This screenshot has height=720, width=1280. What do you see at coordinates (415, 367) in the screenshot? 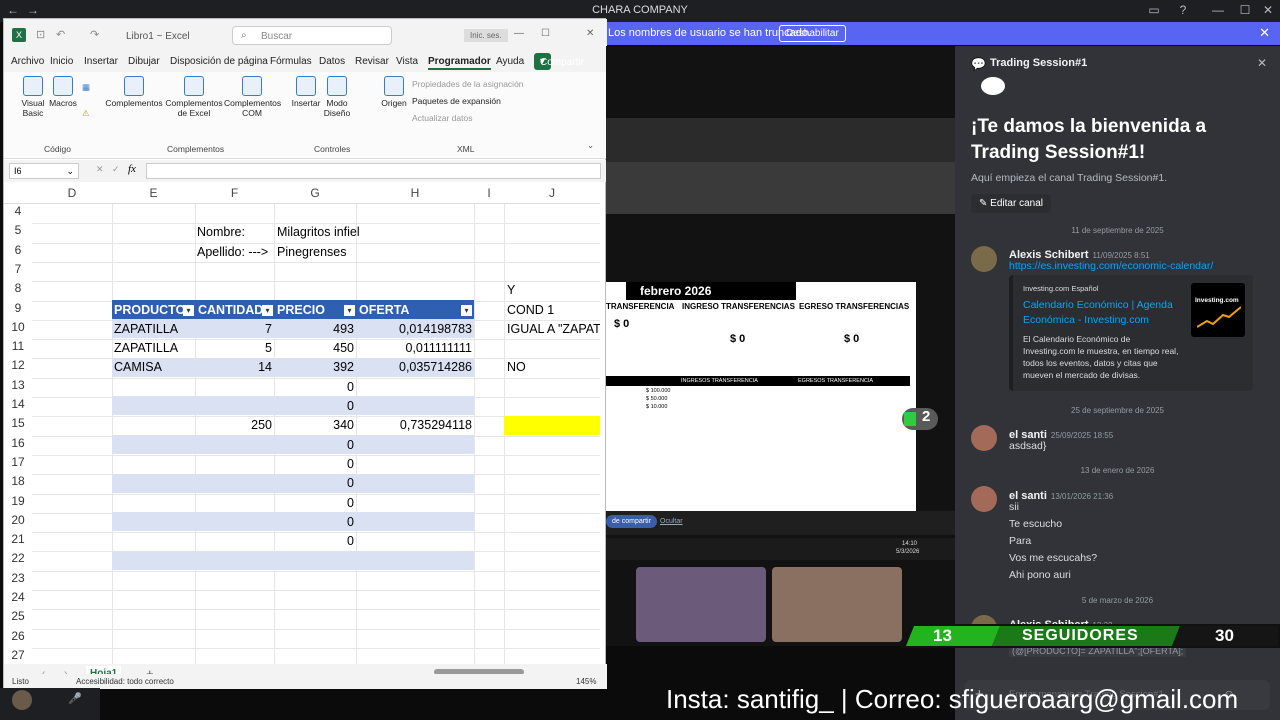
I see `table-cell: 0,035714286` at bounding box center [415, 367].